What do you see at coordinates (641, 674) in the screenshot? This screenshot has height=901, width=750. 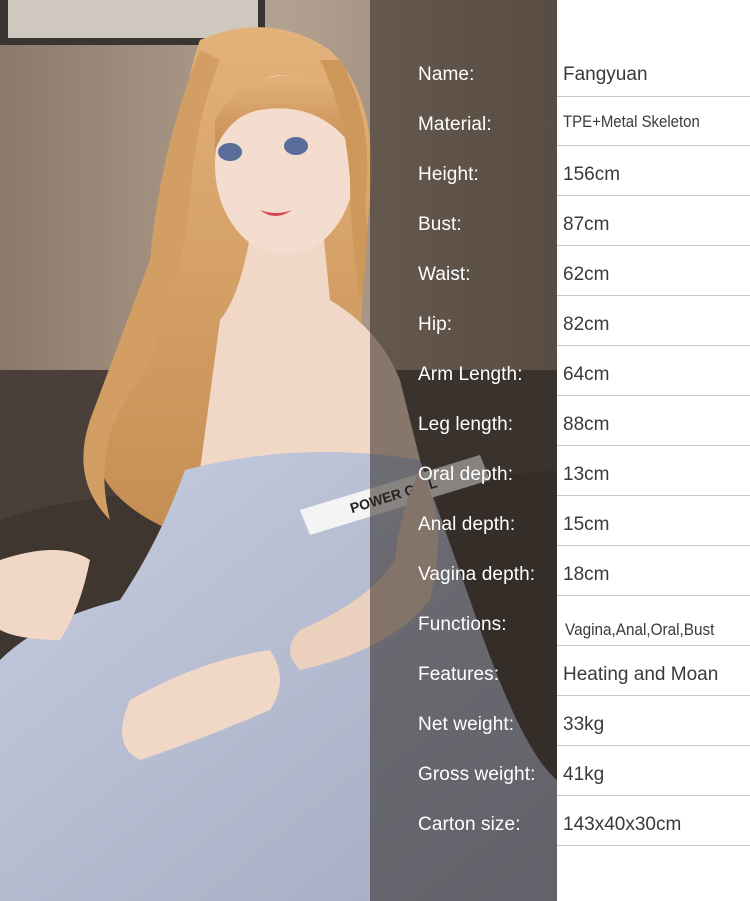 I see `spec-value-features: Heating and Moan` at bounding box center [641, 674].